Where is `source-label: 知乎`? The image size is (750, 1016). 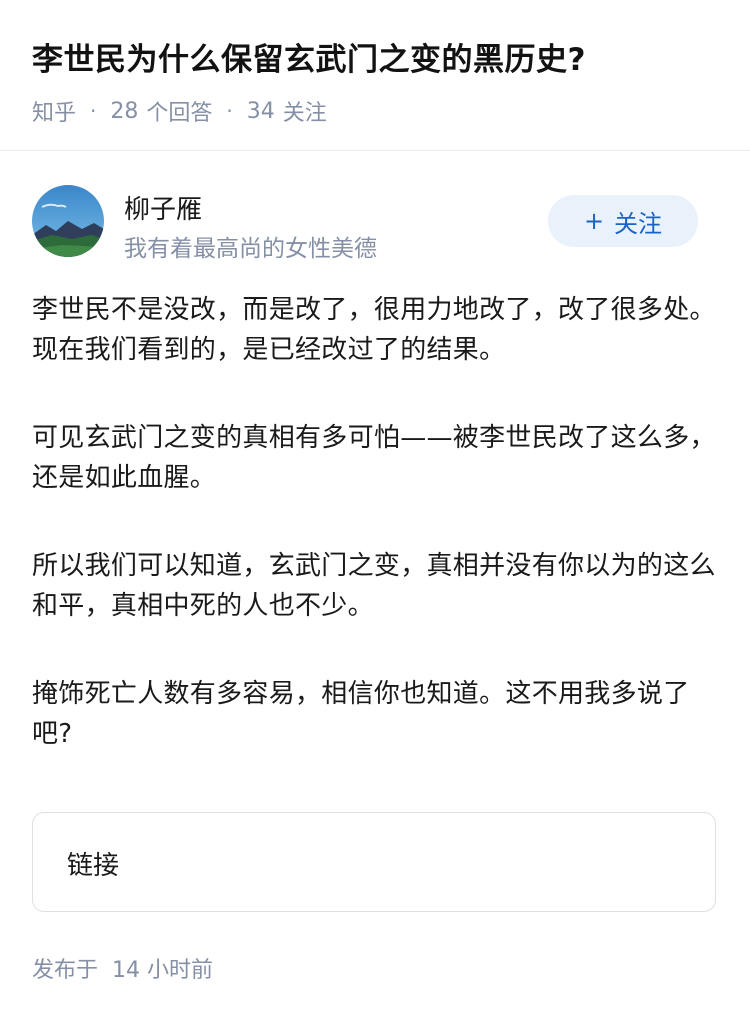
source-label: 知乎 is located at coordinates (54, 111).